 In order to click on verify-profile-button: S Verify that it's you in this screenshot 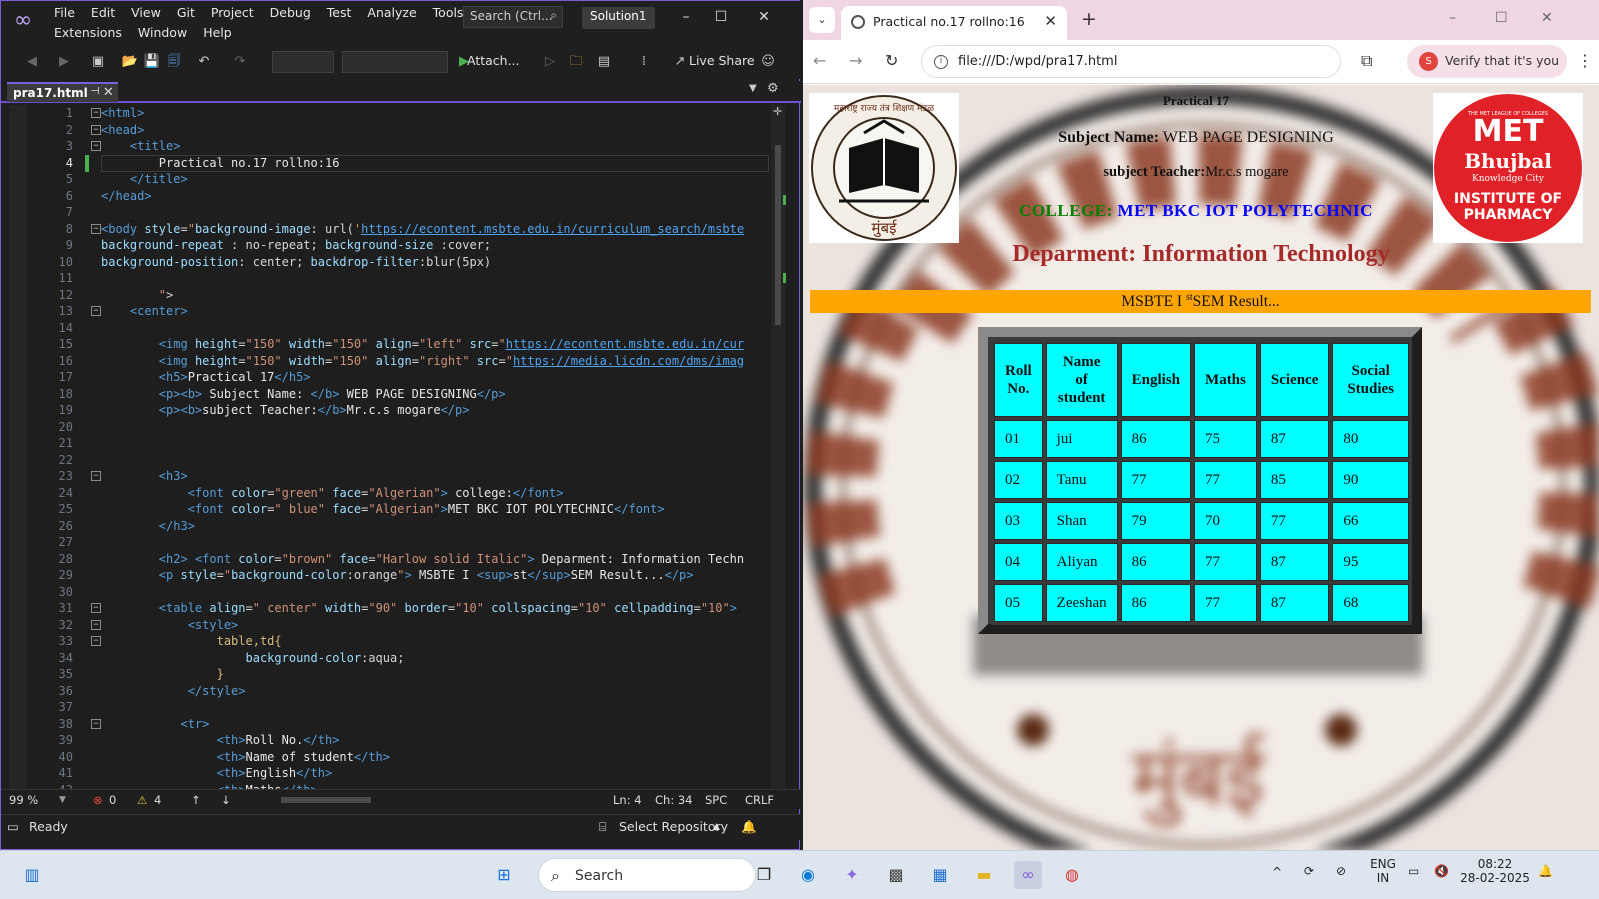, I will do `click(1487, 61)`.